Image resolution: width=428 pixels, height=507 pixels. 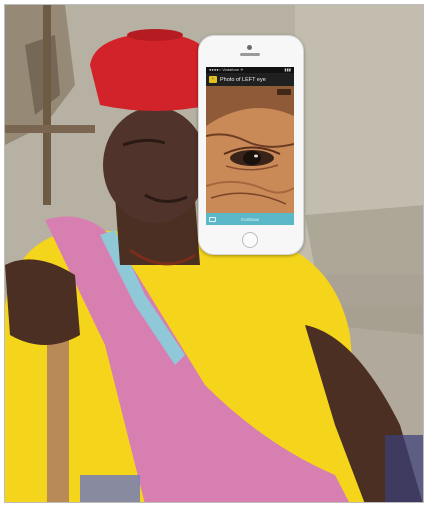 What do you see at coordinates (250, 54) in the screenshot?
I see `speaker-icon` at bounding box center [250, 54].